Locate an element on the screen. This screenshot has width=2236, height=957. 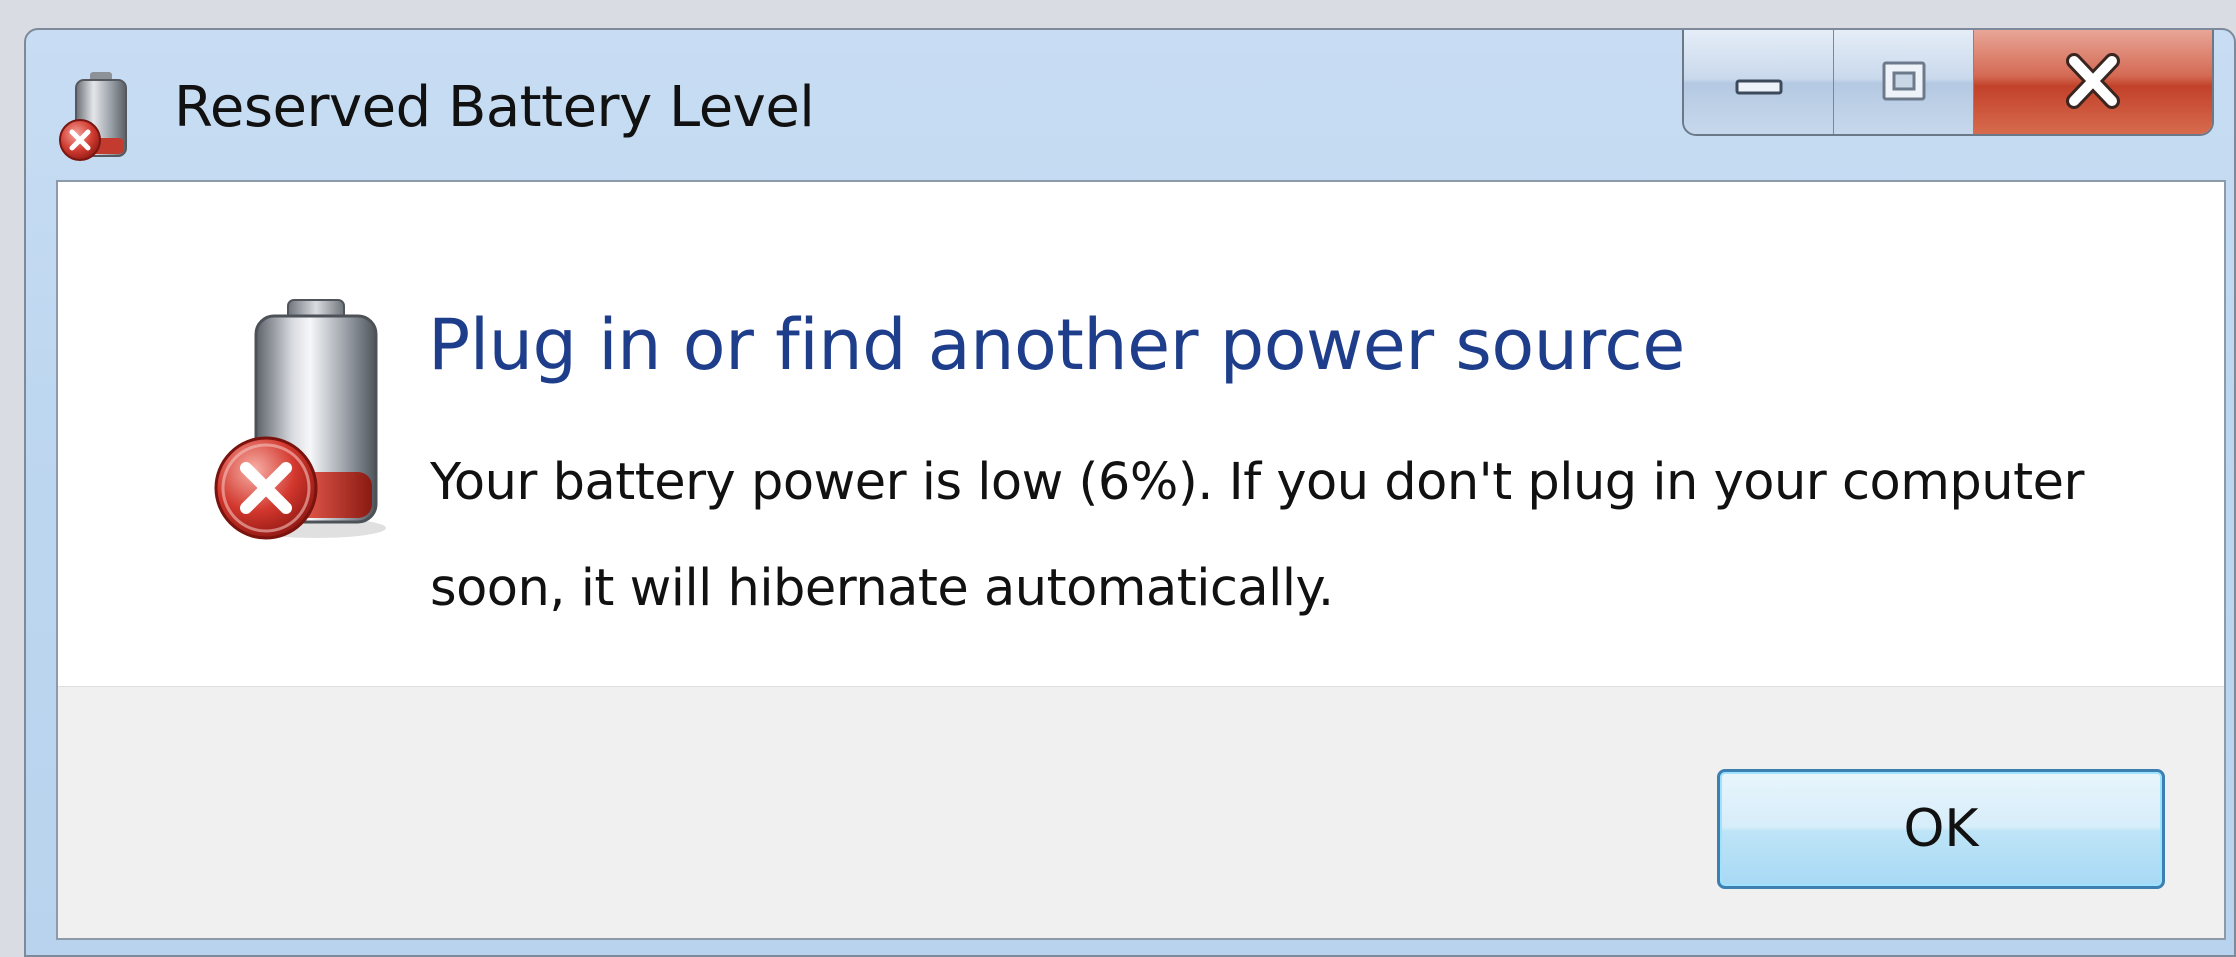
minimize-button is located at coordinates (1759, 82).